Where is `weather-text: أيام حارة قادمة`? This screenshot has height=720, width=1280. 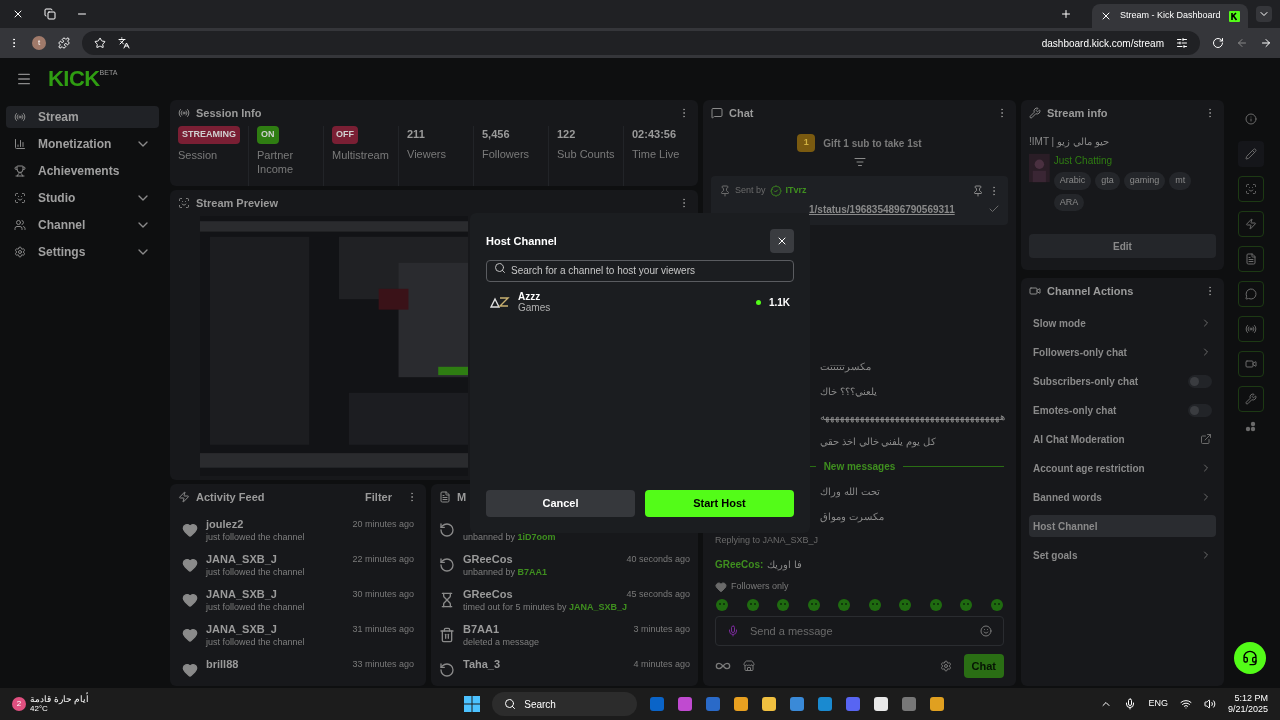
weather-text: أيام حارة قادمة is located at coordinates (59, 699).